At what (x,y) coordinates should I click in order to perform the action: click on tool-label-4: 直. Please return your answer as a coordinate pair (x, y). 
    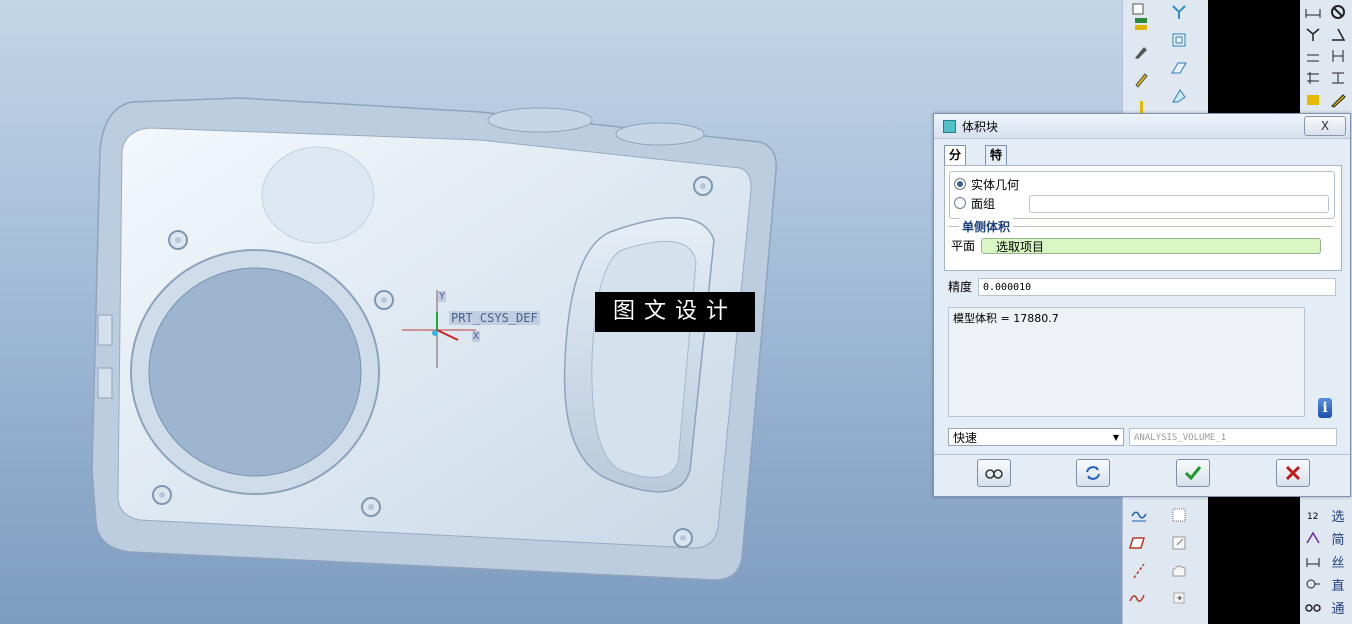
    Looking at the image, I should click on (1338, 584).